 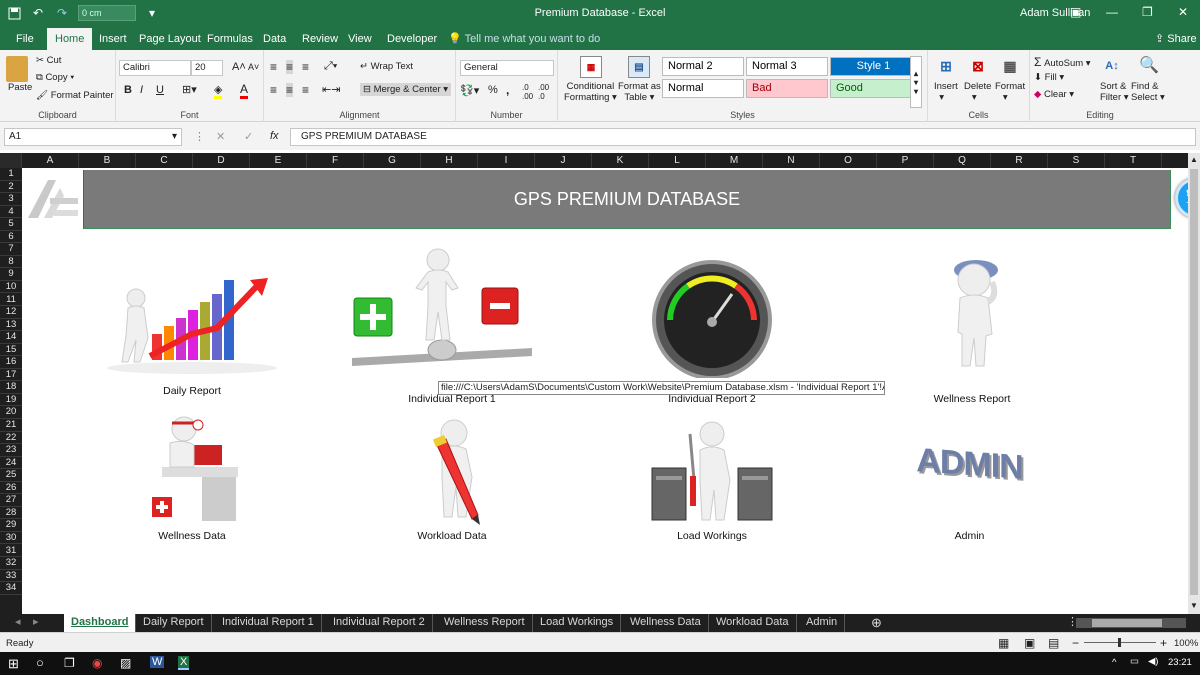 What do you see at coordinates (1133, 160) in the screenshot?
I see `column-header-t: T` at bounding box center [1133, 160].